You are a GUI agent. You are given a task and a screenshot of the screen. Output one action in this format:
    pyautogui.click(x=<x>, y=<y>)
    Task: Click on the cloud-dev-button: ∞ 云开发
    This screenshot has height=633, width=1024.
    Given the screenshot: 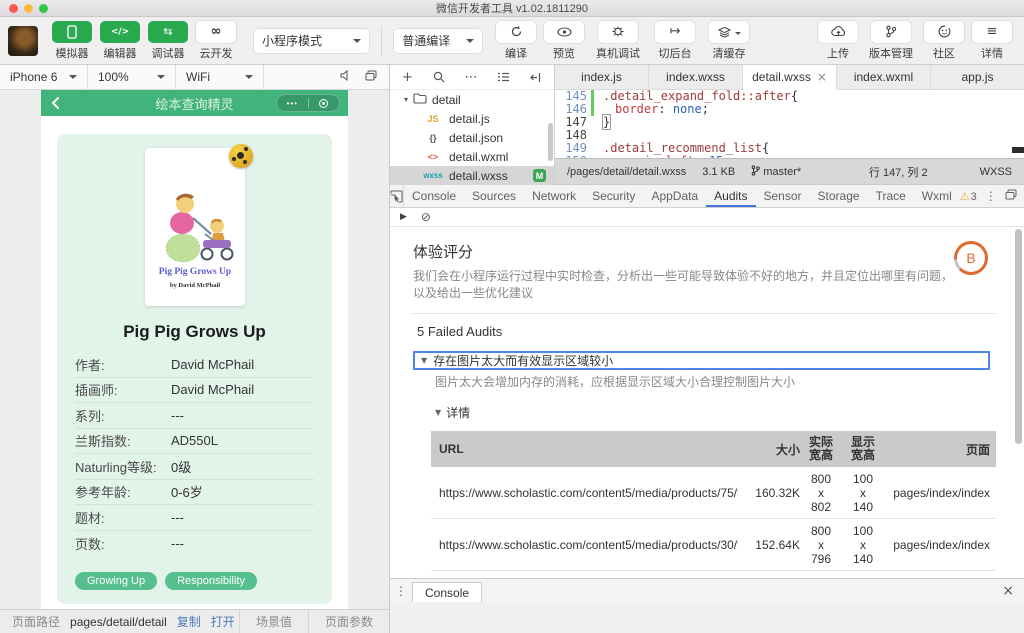 What is the action you would take?
    pyautogui.click(x=216, y=40)
    